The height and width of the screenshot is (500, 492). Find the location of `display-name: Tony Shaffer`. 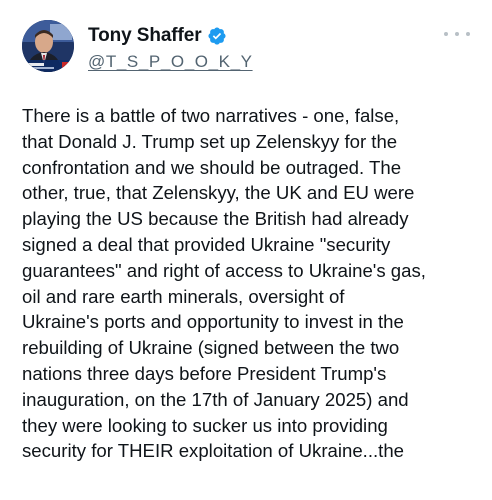

display-name: Tony Shaffer is located at coordinates (145, 36).